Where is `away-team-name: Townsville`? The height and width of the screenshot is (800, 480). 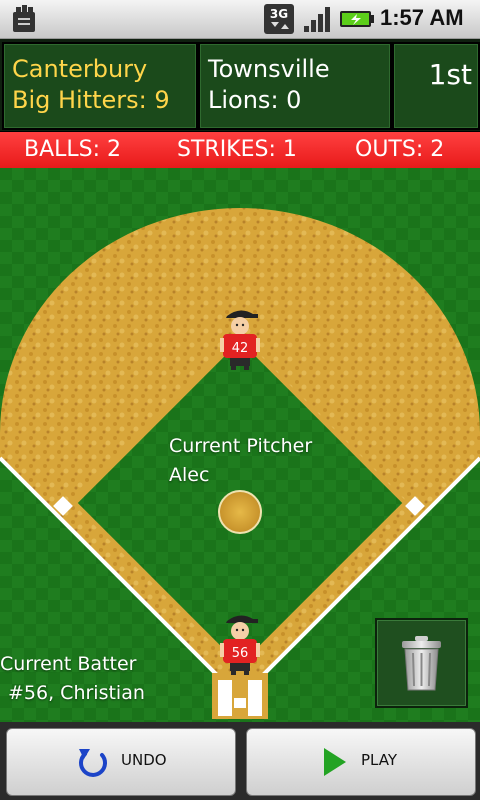 away-team-name: Townsville is located at coordinates (269, 69).